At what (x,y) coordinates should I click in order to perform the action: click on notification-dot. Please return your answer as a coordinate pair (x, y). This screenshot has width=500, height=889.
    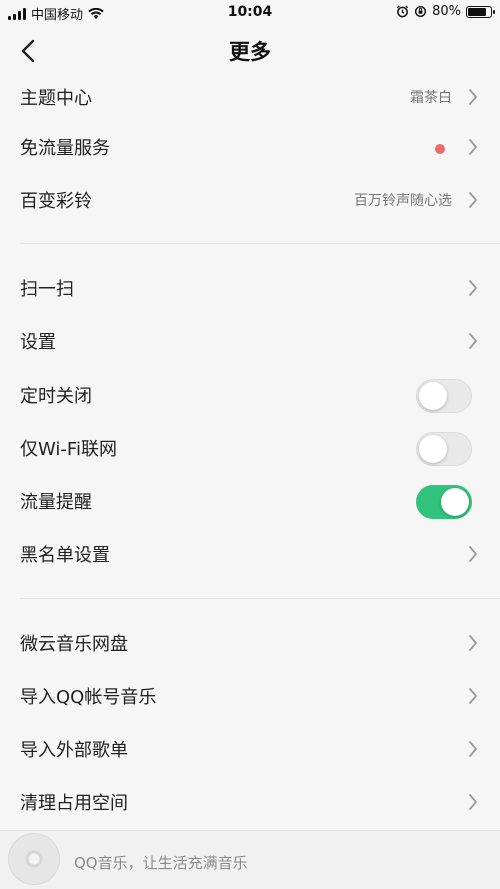
    Looking at the image, I should click on (440, 149).